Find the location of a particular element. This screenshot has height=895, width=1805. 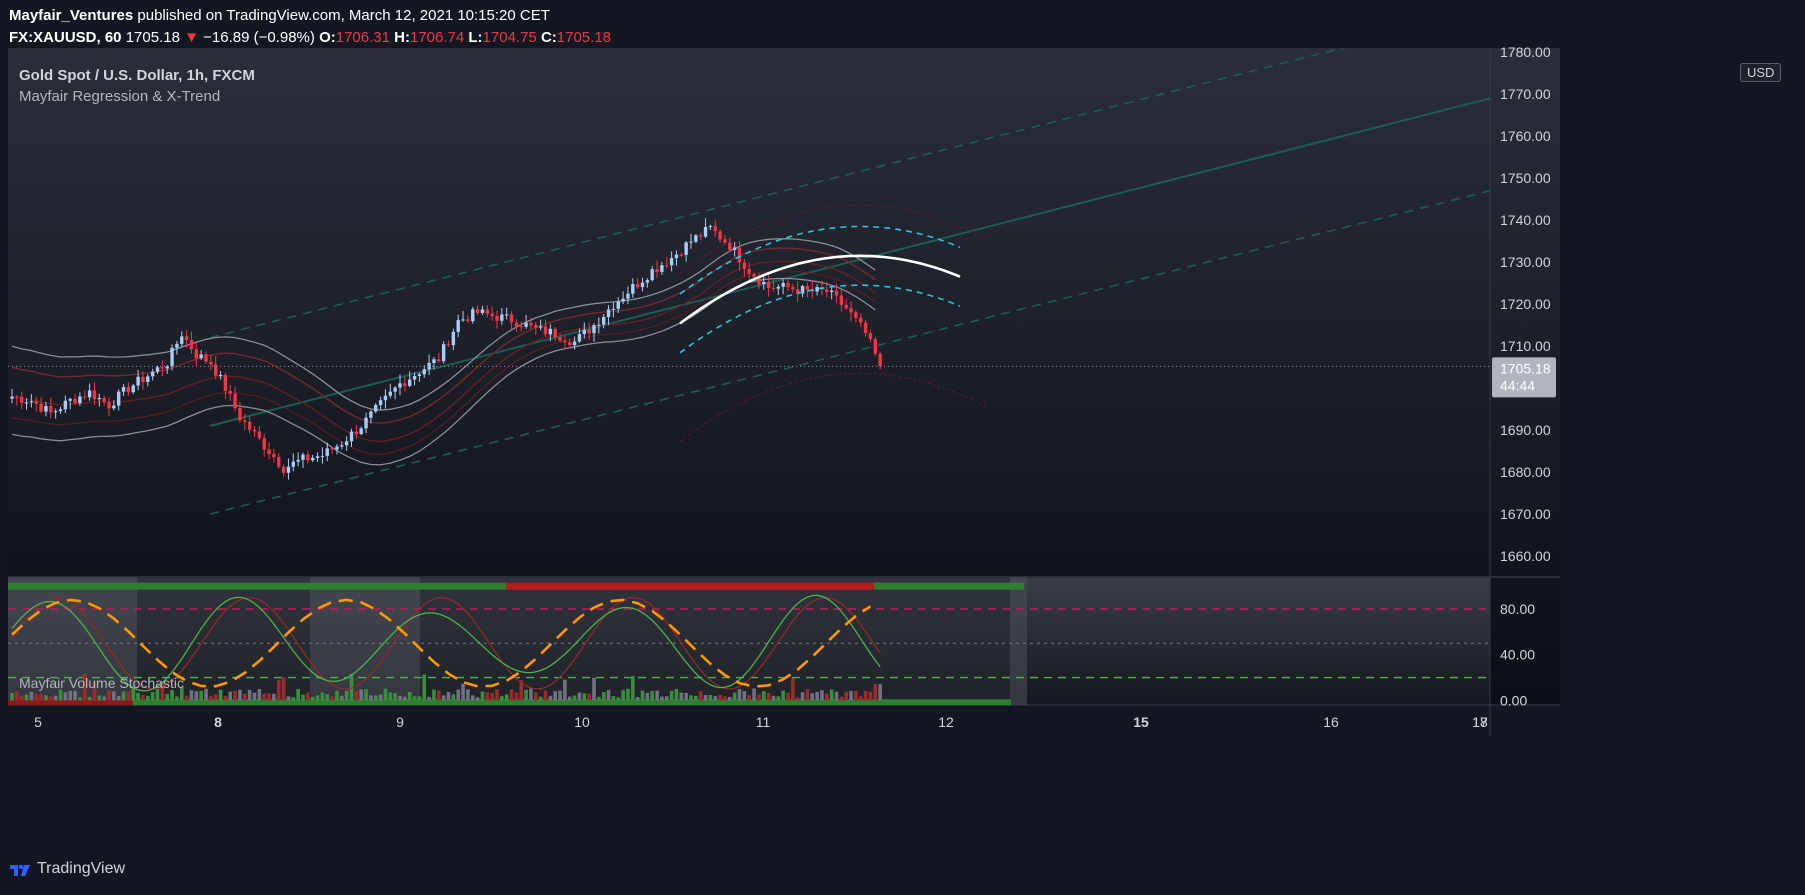

time-axis-tick: 16 is located at coordinates (1331, 722).